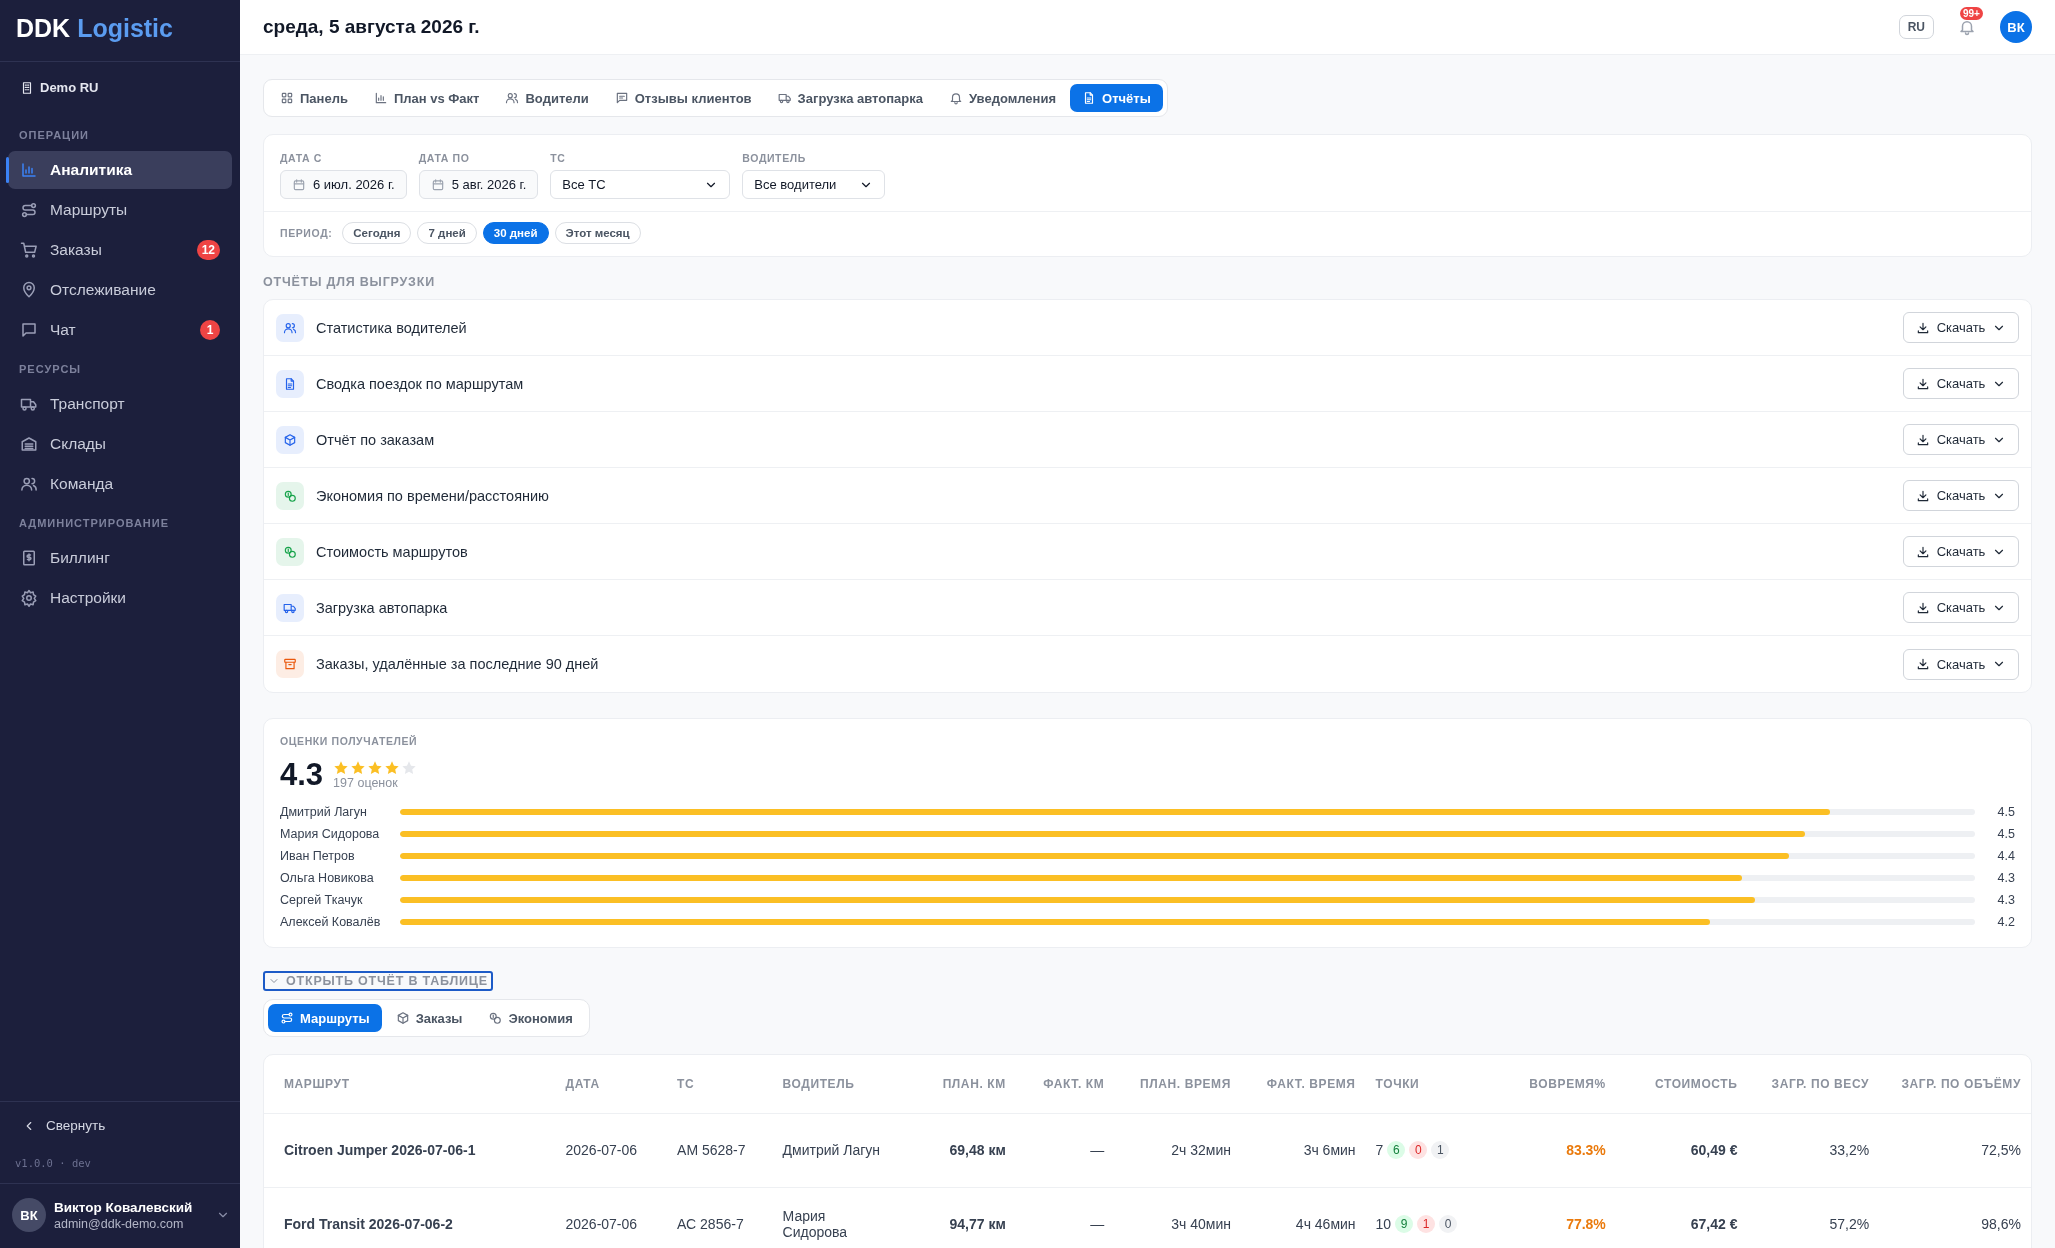 The width and height of the screenshot is (2055, 1248). Describe the element at coordinates (1714, 1224) in the screenshot. I see `table-cell: 67,42 €` at that location.